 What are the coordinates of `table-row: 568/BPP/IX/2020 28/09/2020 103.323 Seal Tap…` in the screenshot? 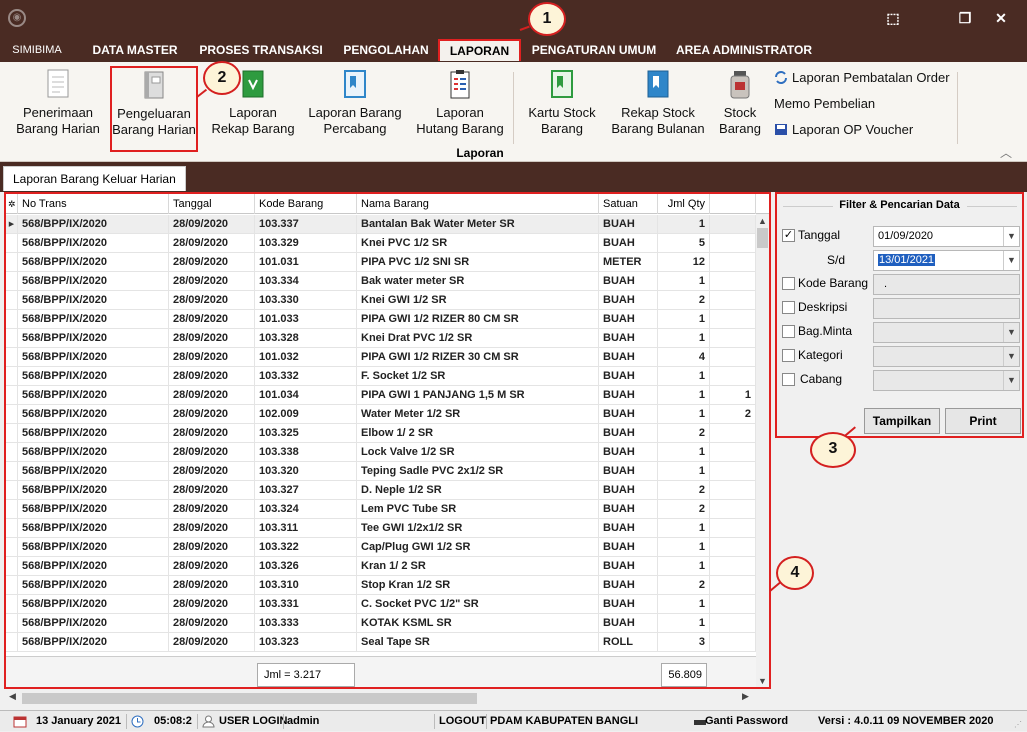 It's located at (381, 642).